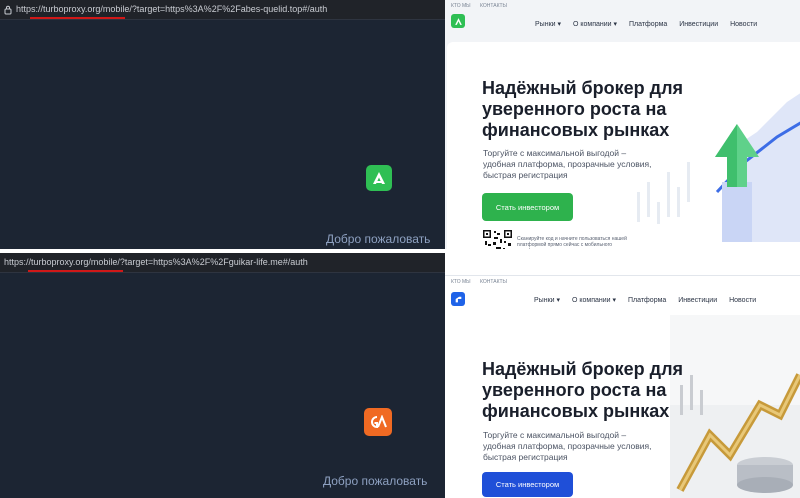 The image size is (800, 498). Describe the element at coordinates (8, 10) in the screenshot. I see `lock-icon` at that location.